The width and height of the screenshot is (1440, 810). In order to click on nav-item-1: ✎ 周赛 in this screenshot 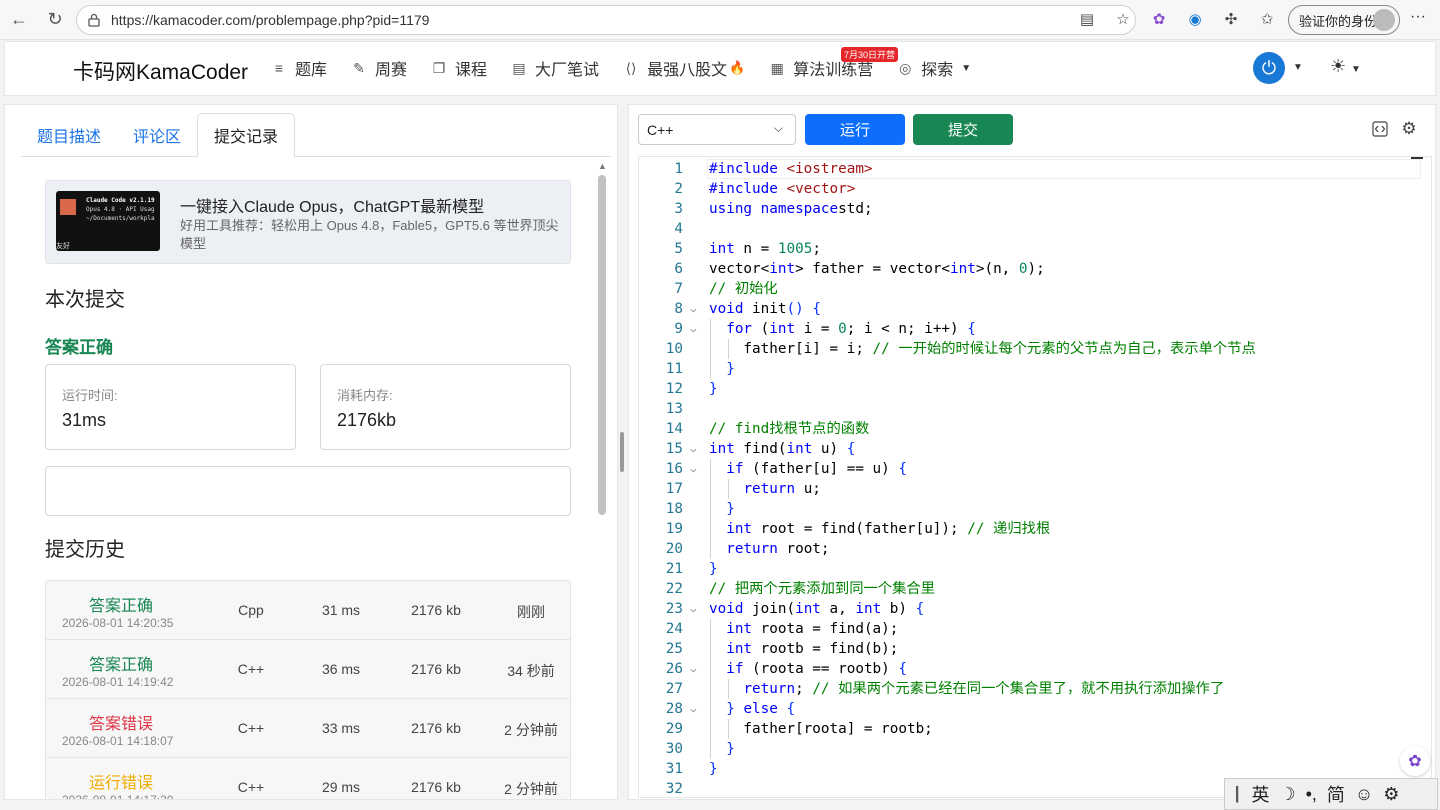, I will do `click(379, 68)`.